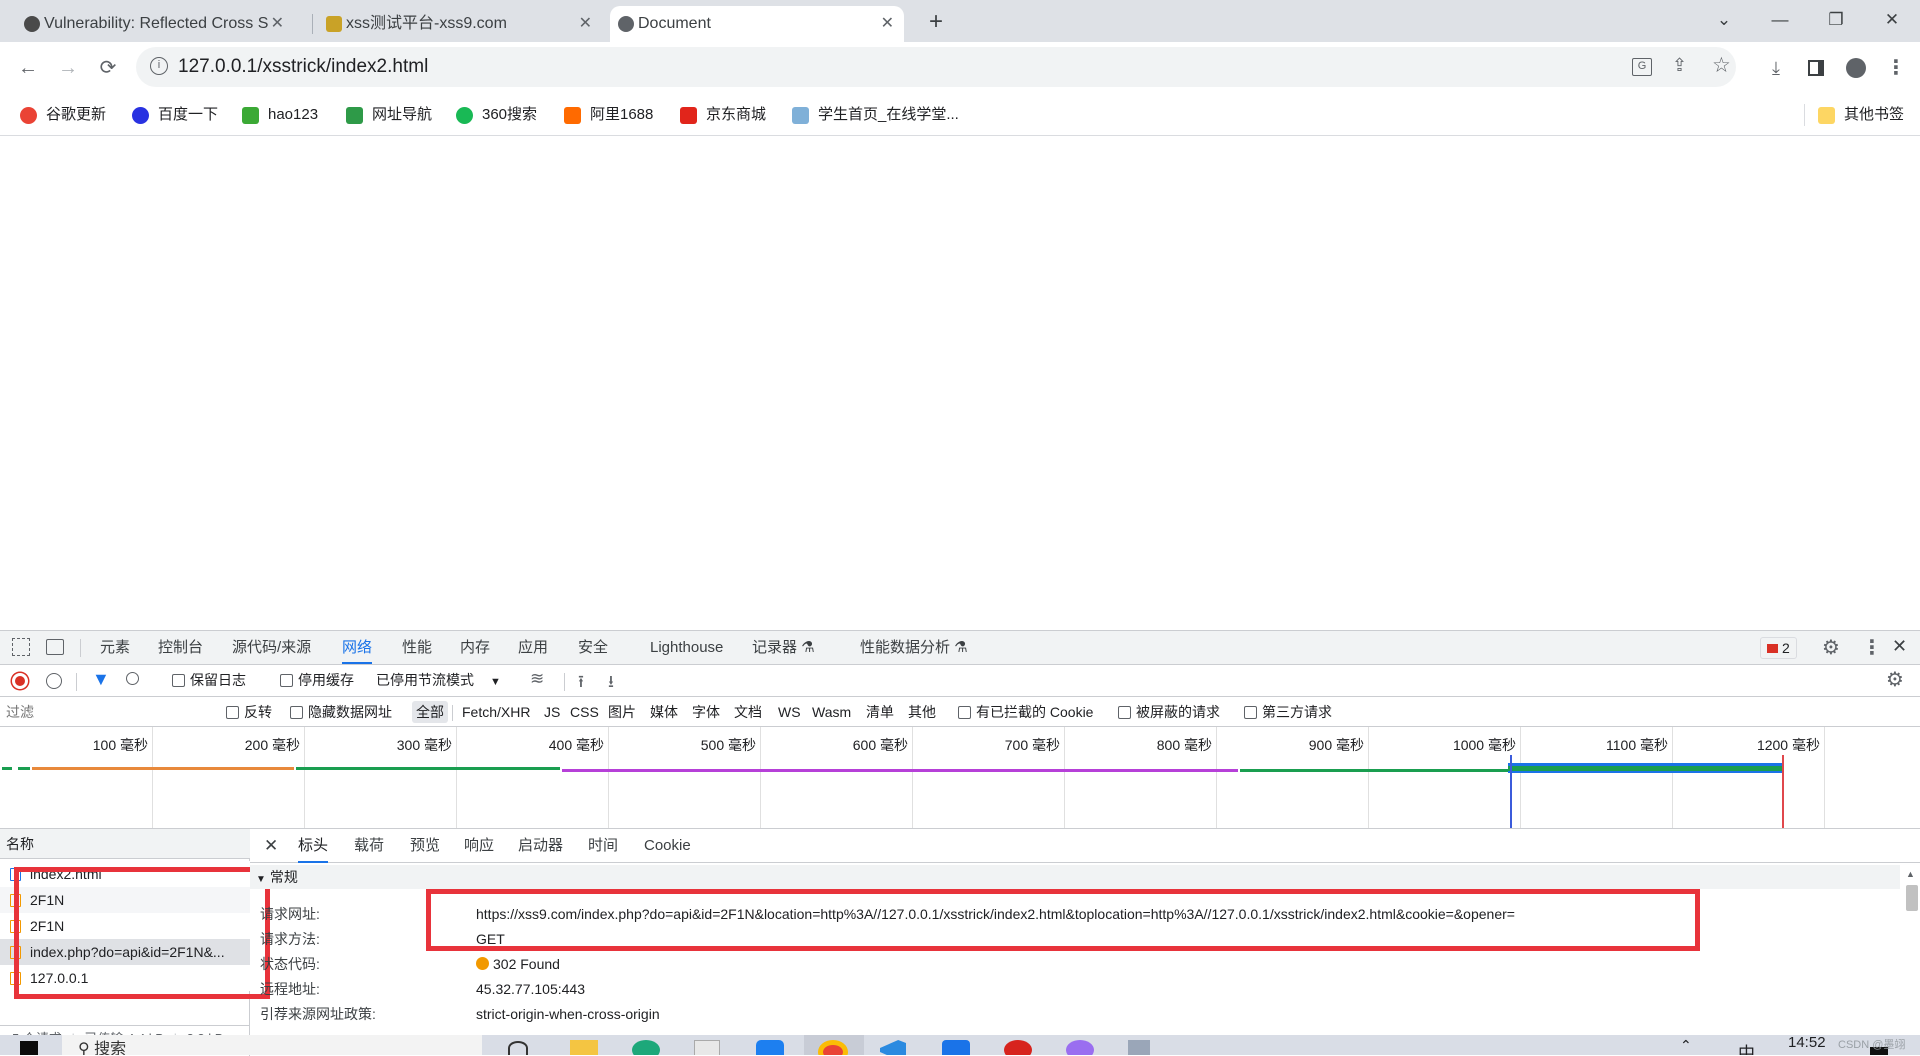  Describe the element at coordinates (460, 24) in the screenshot. I see `tab-xss-platform: xss测试平台-xss9.com ✕` at that location.